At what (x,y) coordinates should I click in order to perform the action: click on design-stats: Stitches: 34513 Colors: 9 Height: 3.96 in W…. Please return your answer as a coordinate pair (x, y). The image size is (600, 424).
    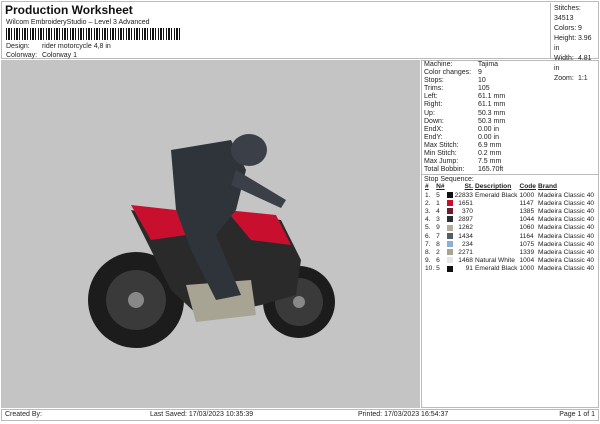
    Looking at the image, I should click on (575, 42).